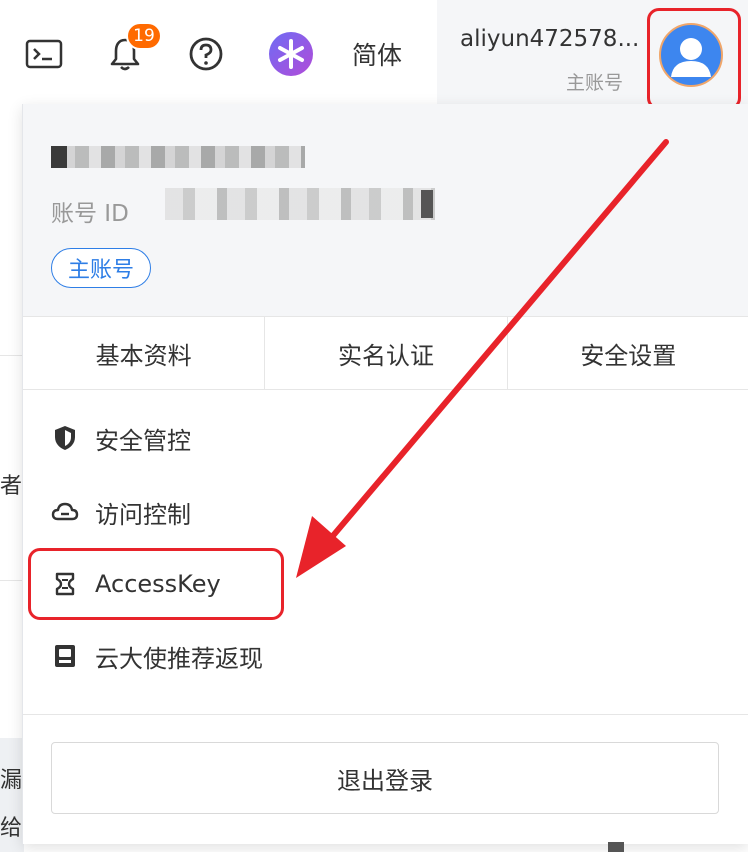  What do you see at coordinates (65, 438) in the screenshot?
I see `shield-icon` at bounding box center [65, 438].